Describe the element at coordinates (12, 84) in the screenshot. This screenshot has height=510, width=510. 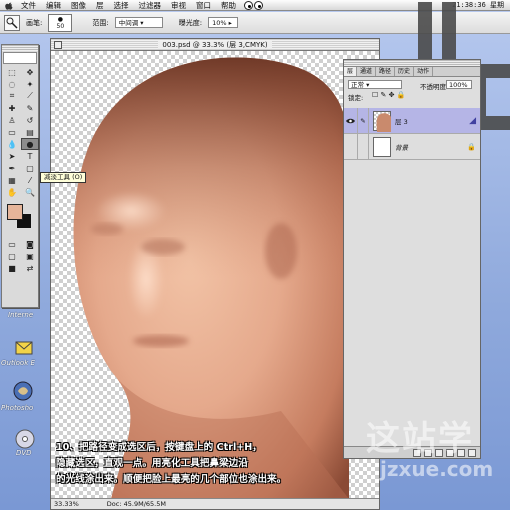
I see `lasso-tool-icon: ◌` at that location.